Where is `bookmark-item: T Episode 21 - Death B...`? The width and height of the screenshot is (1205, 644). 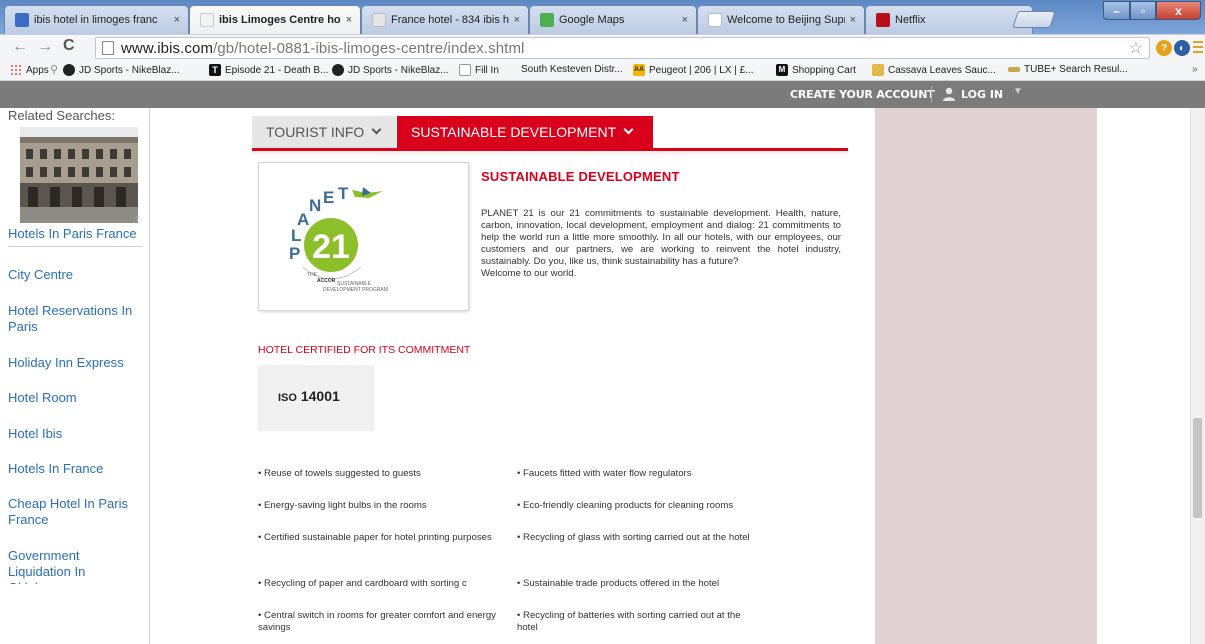 bookmark-item: T Episode 21 - Death B... is located at coordinates (268, 70).